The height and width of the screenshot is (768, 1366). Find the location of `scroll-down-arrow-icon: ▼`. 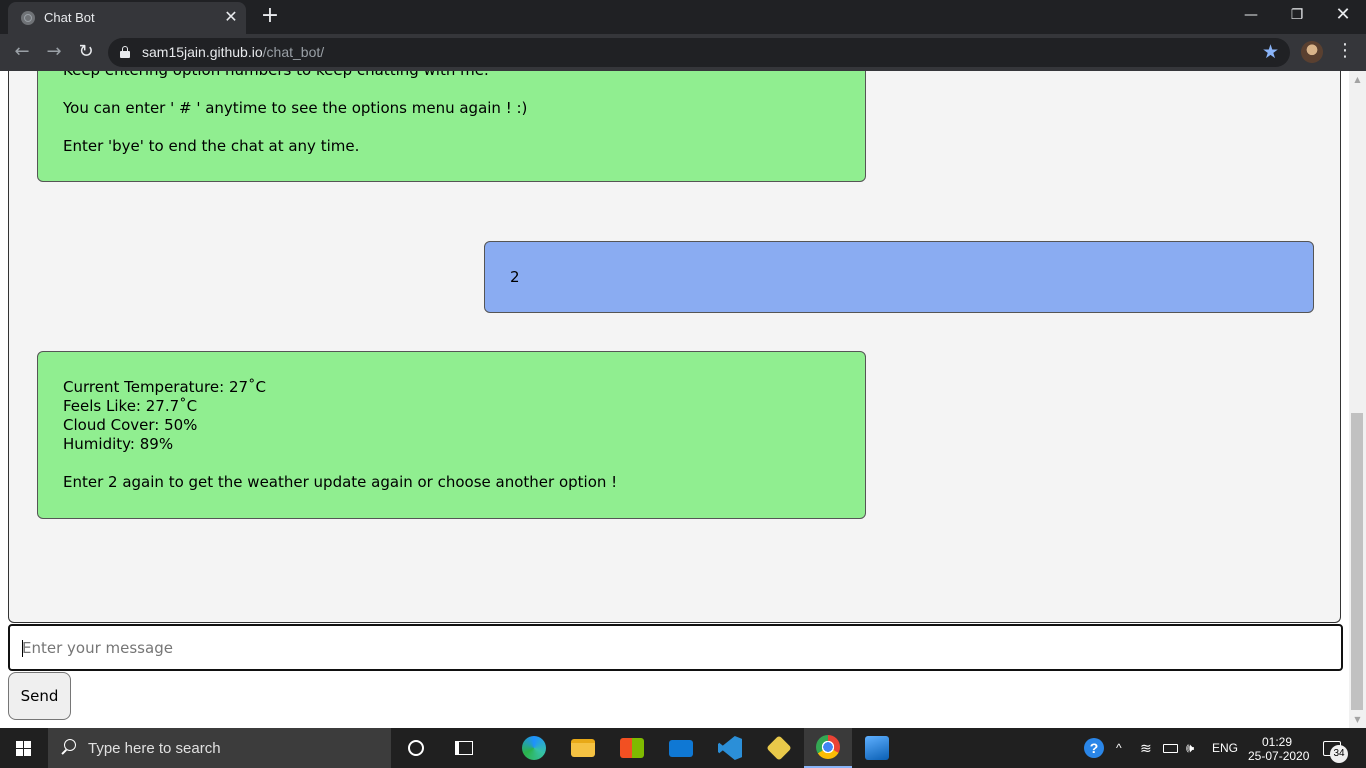

scroll-down-arrow-icon: ▼ is located at coordinates (1357, 719).